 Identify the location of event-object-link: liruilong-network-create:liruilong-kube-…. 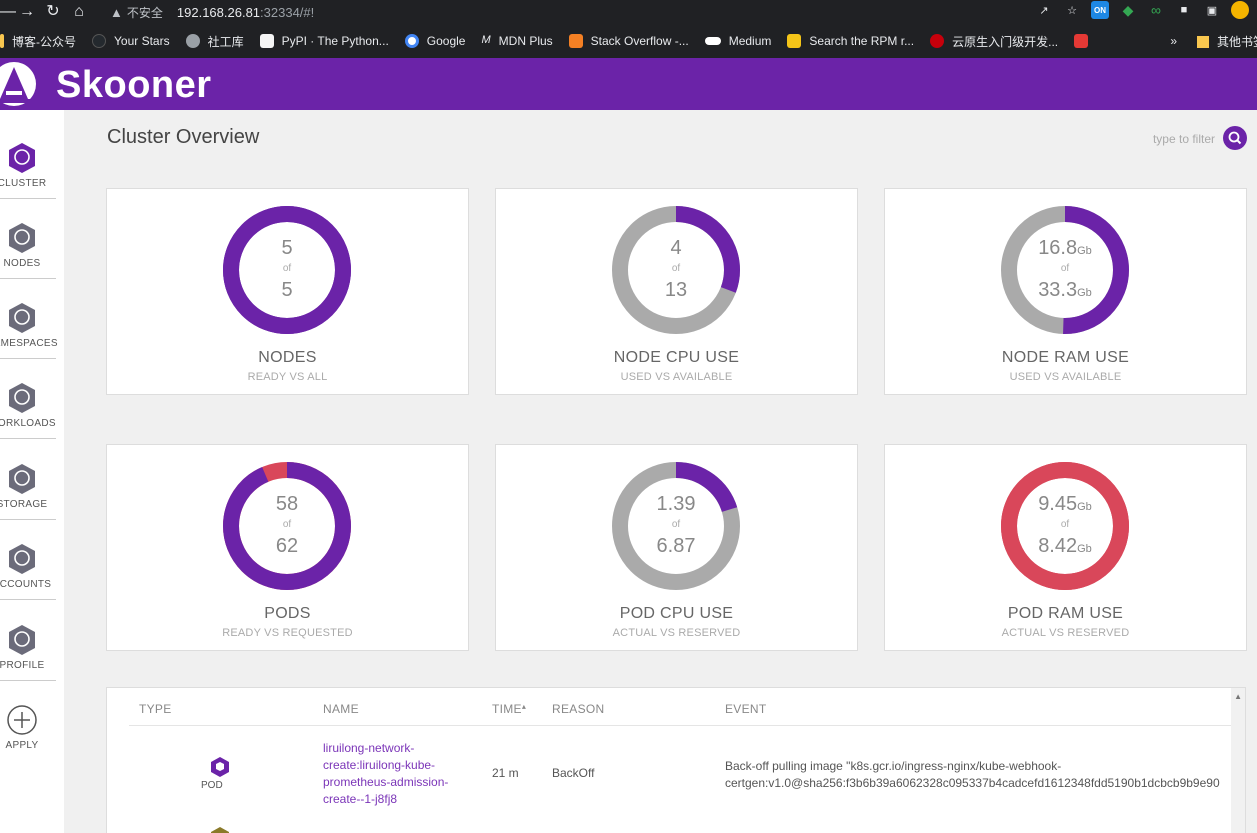
(398, 774).